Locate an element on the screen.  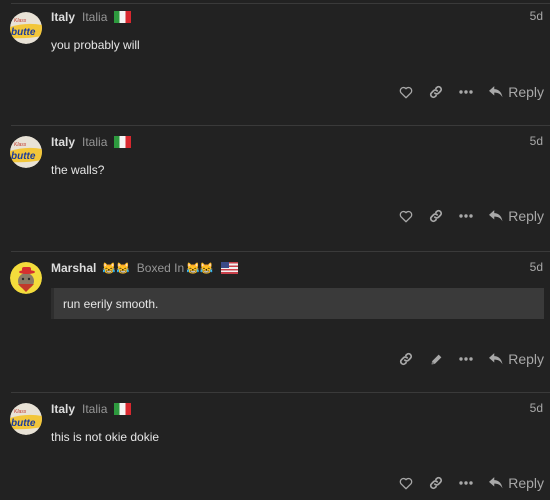
post-body: this is not okie dokie is located at coordinates (105, 437).